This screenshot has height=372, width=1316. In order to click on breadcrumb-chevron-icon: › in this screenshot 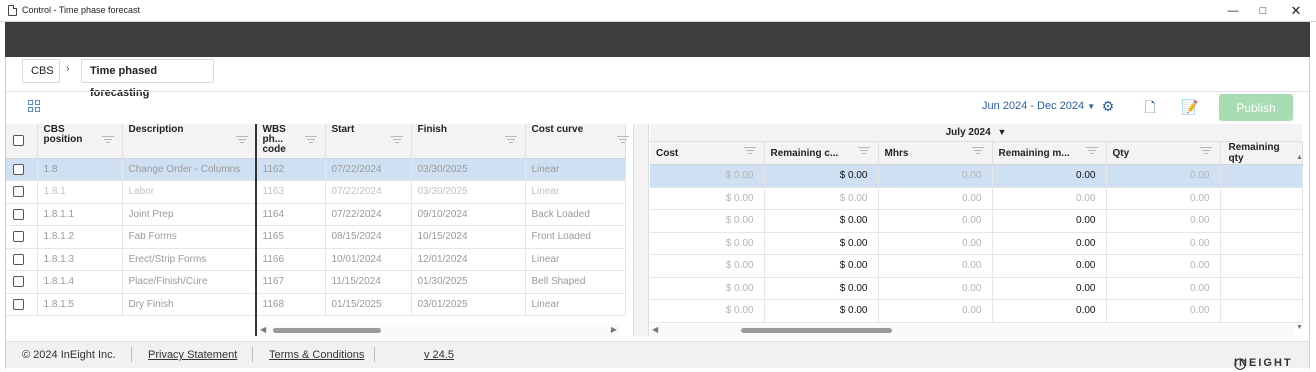, I will do `click(68, 69)`.